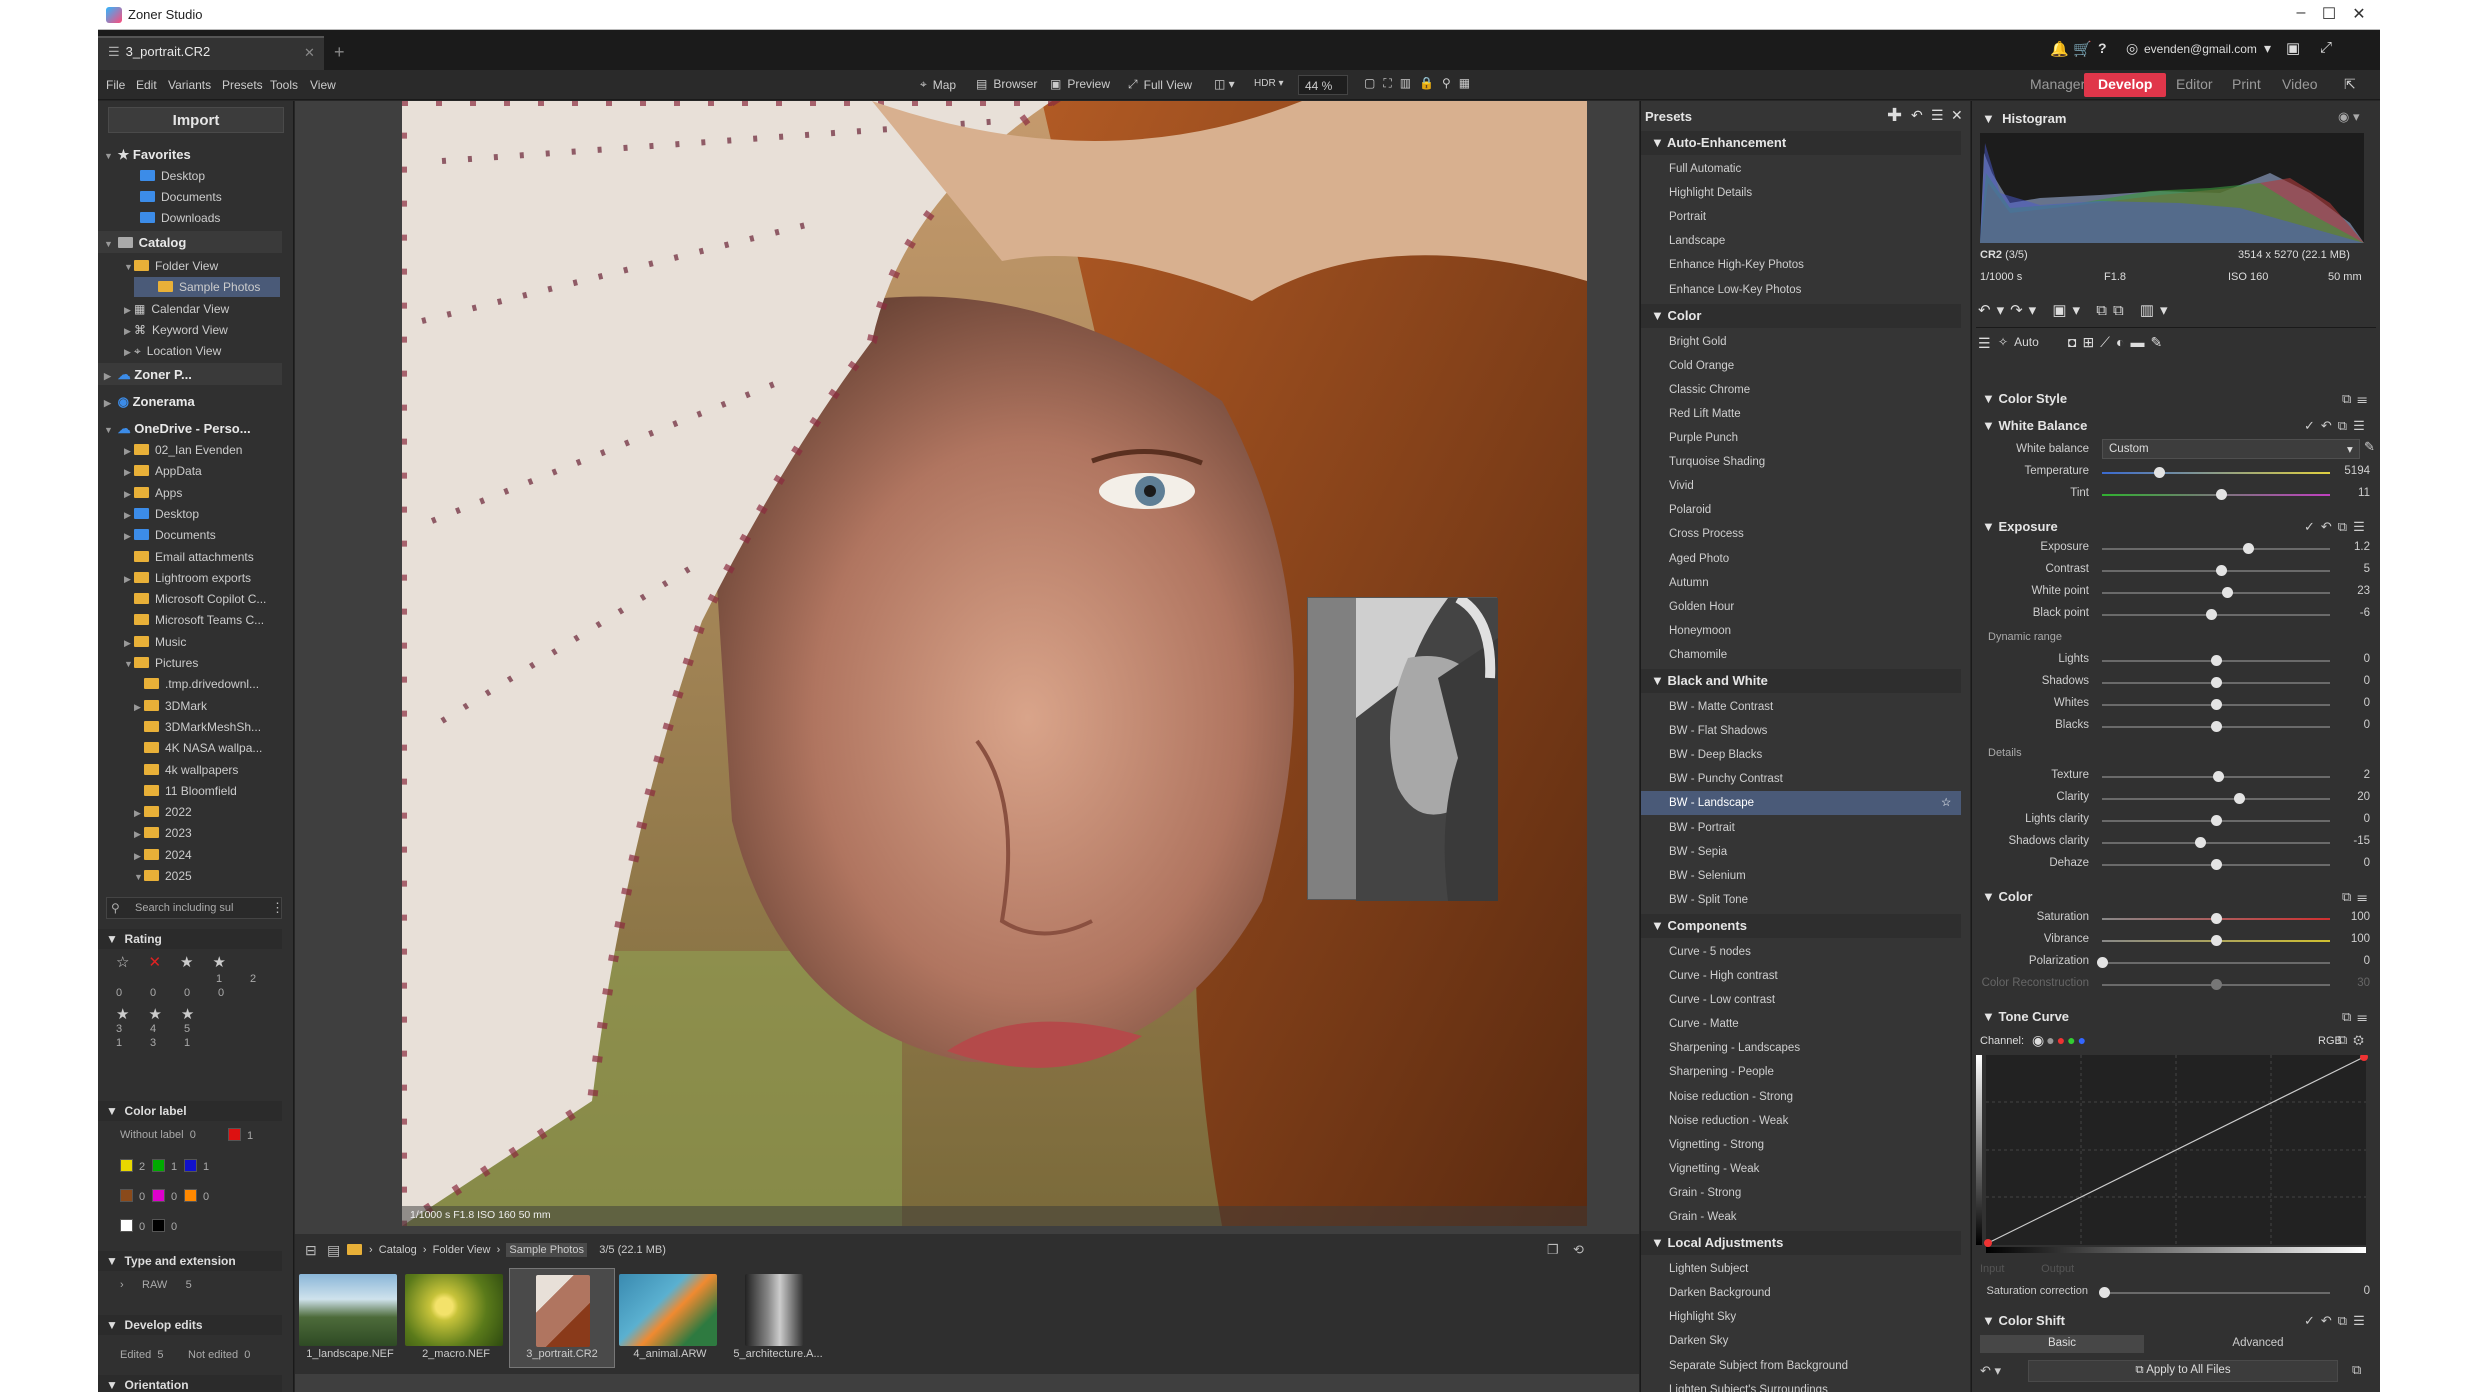 The height and width of the screenshot is (1392, 2475). What do you see at coordinates (2301, 15) in the screenshot?
I see `minimize-button: –` at bounding box center [2301, 15].